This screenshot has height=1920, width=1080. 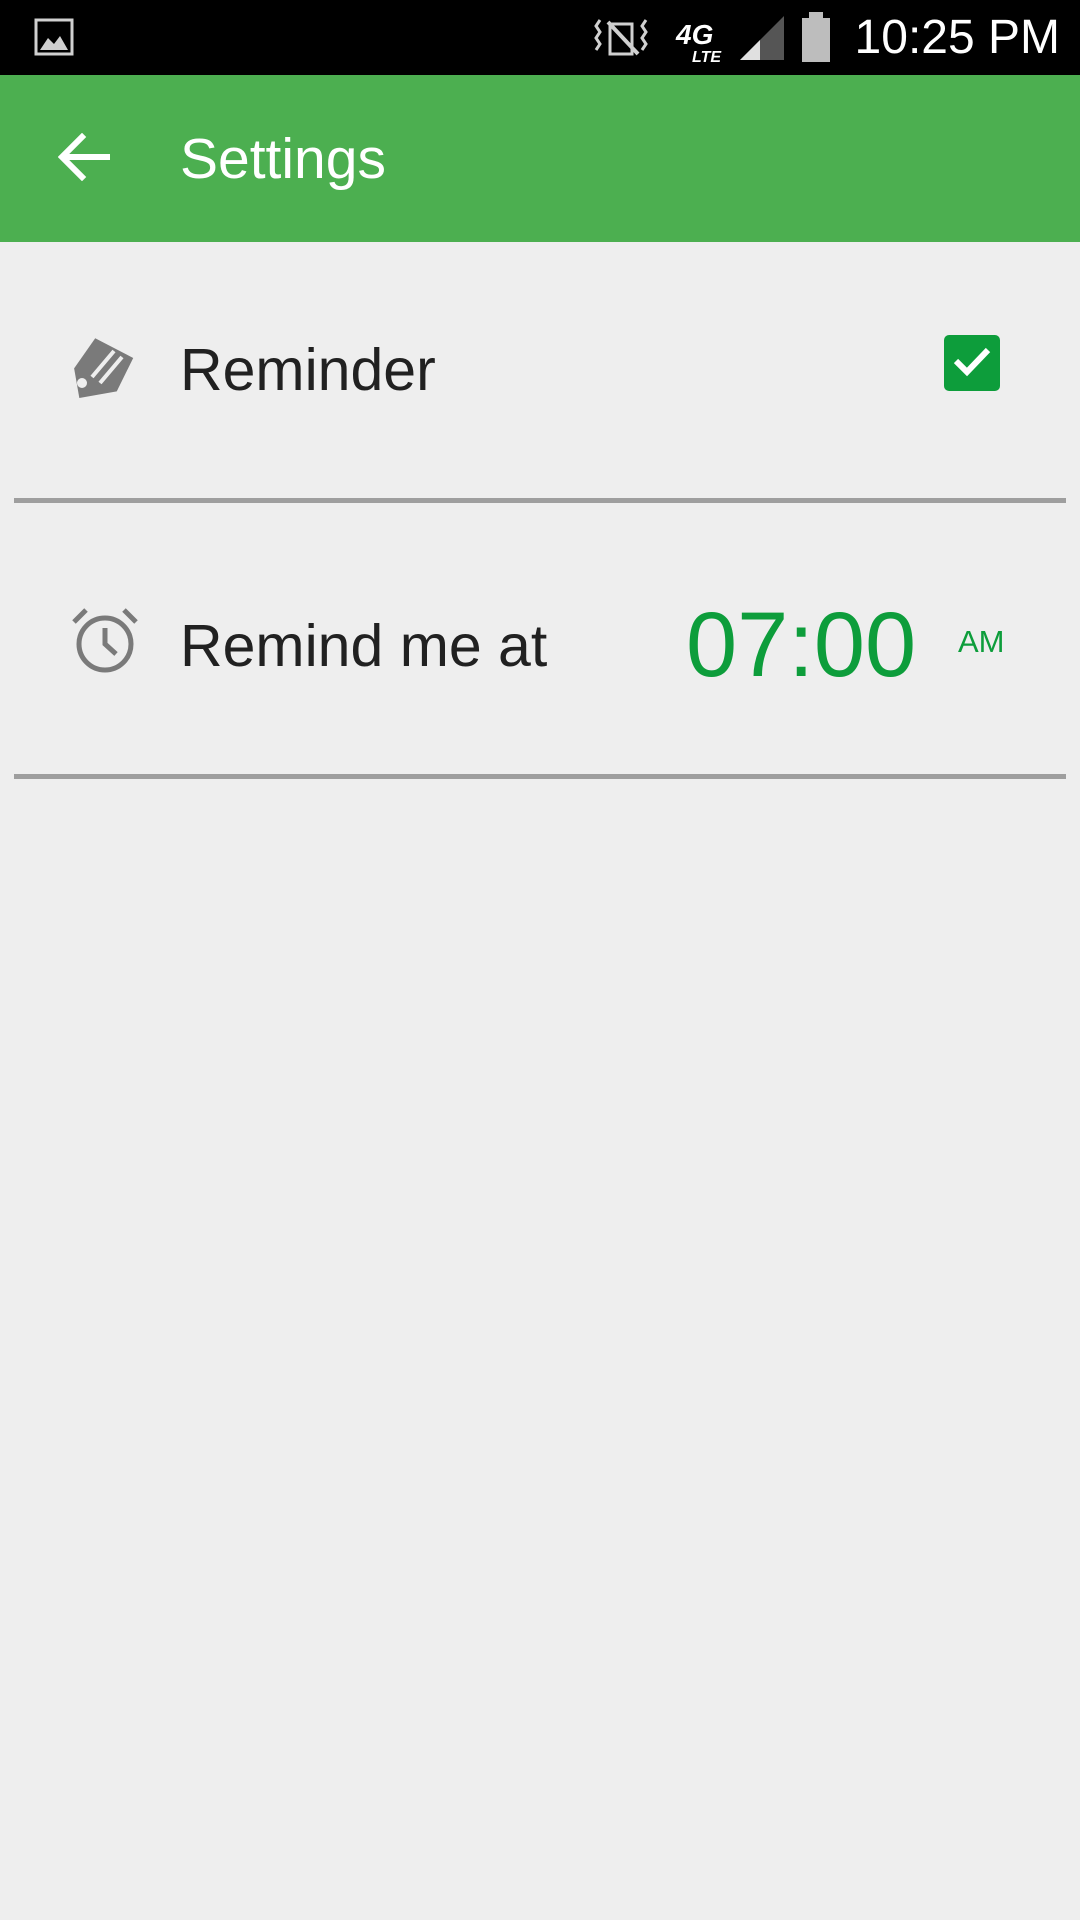 What do you see at coordinates (540, 776) in the screenshot?
I see `divider` at bounding box center [540, 776].